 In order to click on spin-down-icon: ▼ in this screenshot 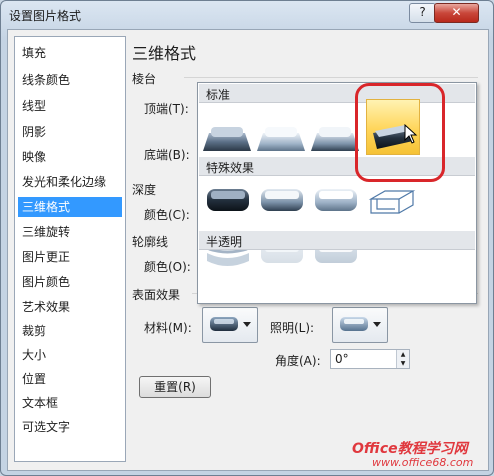, I will do `click(402, 363)`.